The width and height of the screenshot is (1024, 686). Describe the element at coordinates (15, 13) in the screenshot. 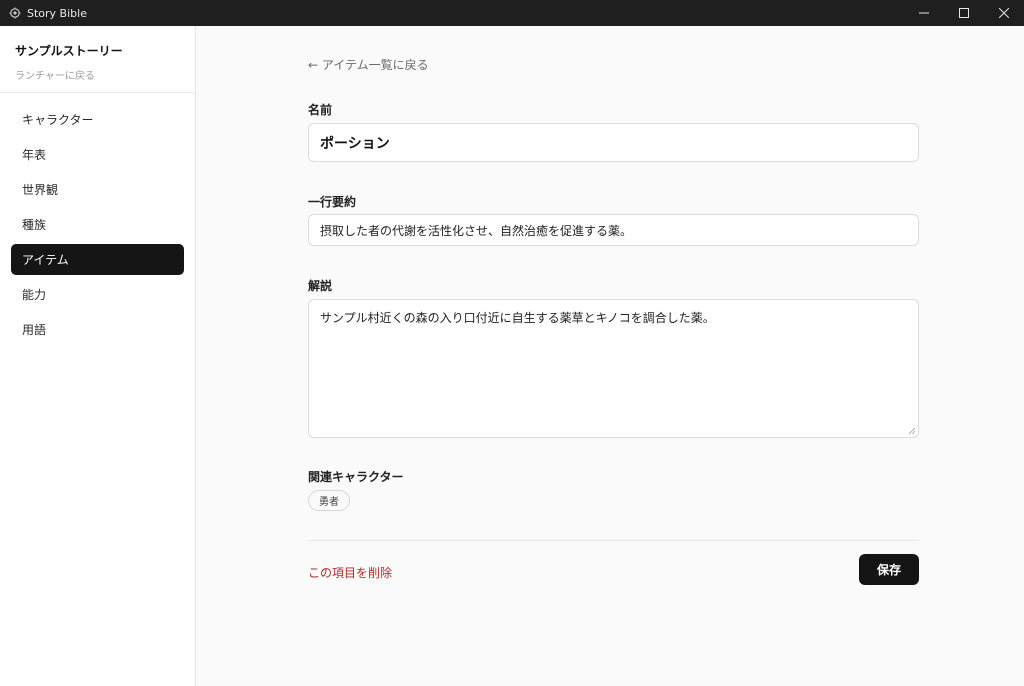

I see `app-icon` at that location.